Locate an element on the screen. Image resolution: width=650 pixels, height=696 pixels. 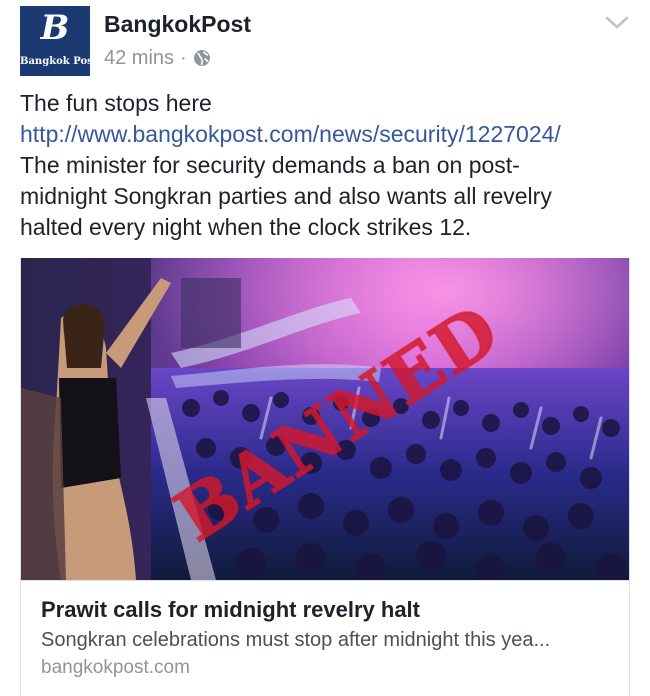
post-meta: 42 mins · is located at coordinates (157, 58).